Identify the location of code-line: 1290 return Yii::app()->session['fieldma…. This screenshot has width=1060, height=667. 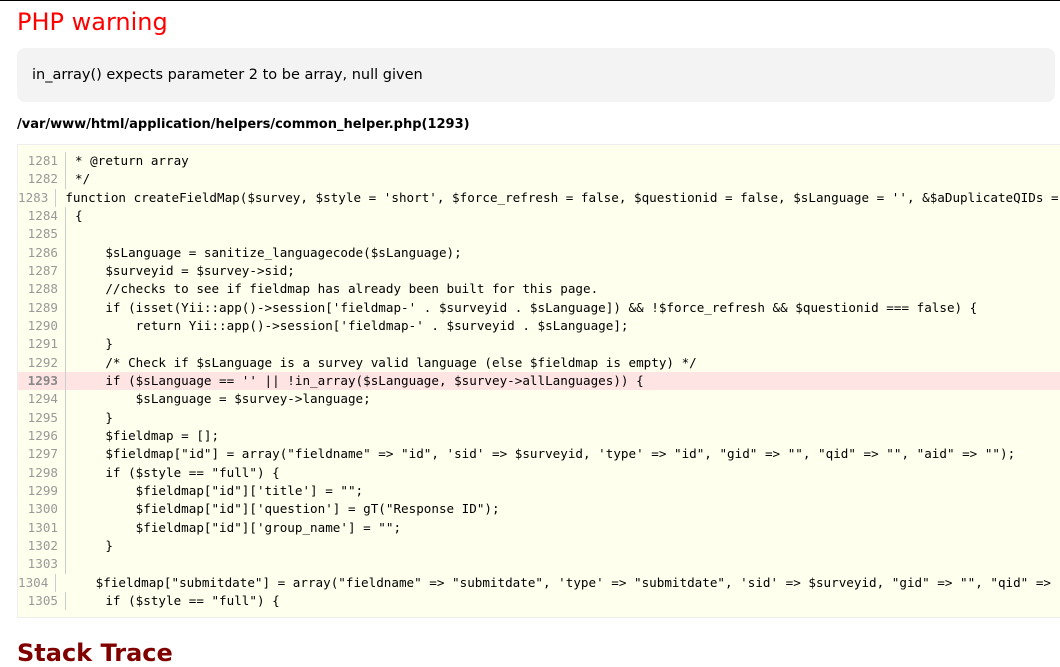
(539, 326).